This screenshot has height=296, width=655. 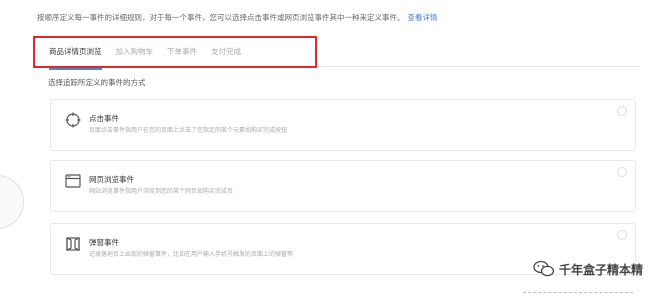 I want to click on card-description: 网站浏览事件指用户浏览到您的某个网页如购买完成页, so click(x=161, y=191).